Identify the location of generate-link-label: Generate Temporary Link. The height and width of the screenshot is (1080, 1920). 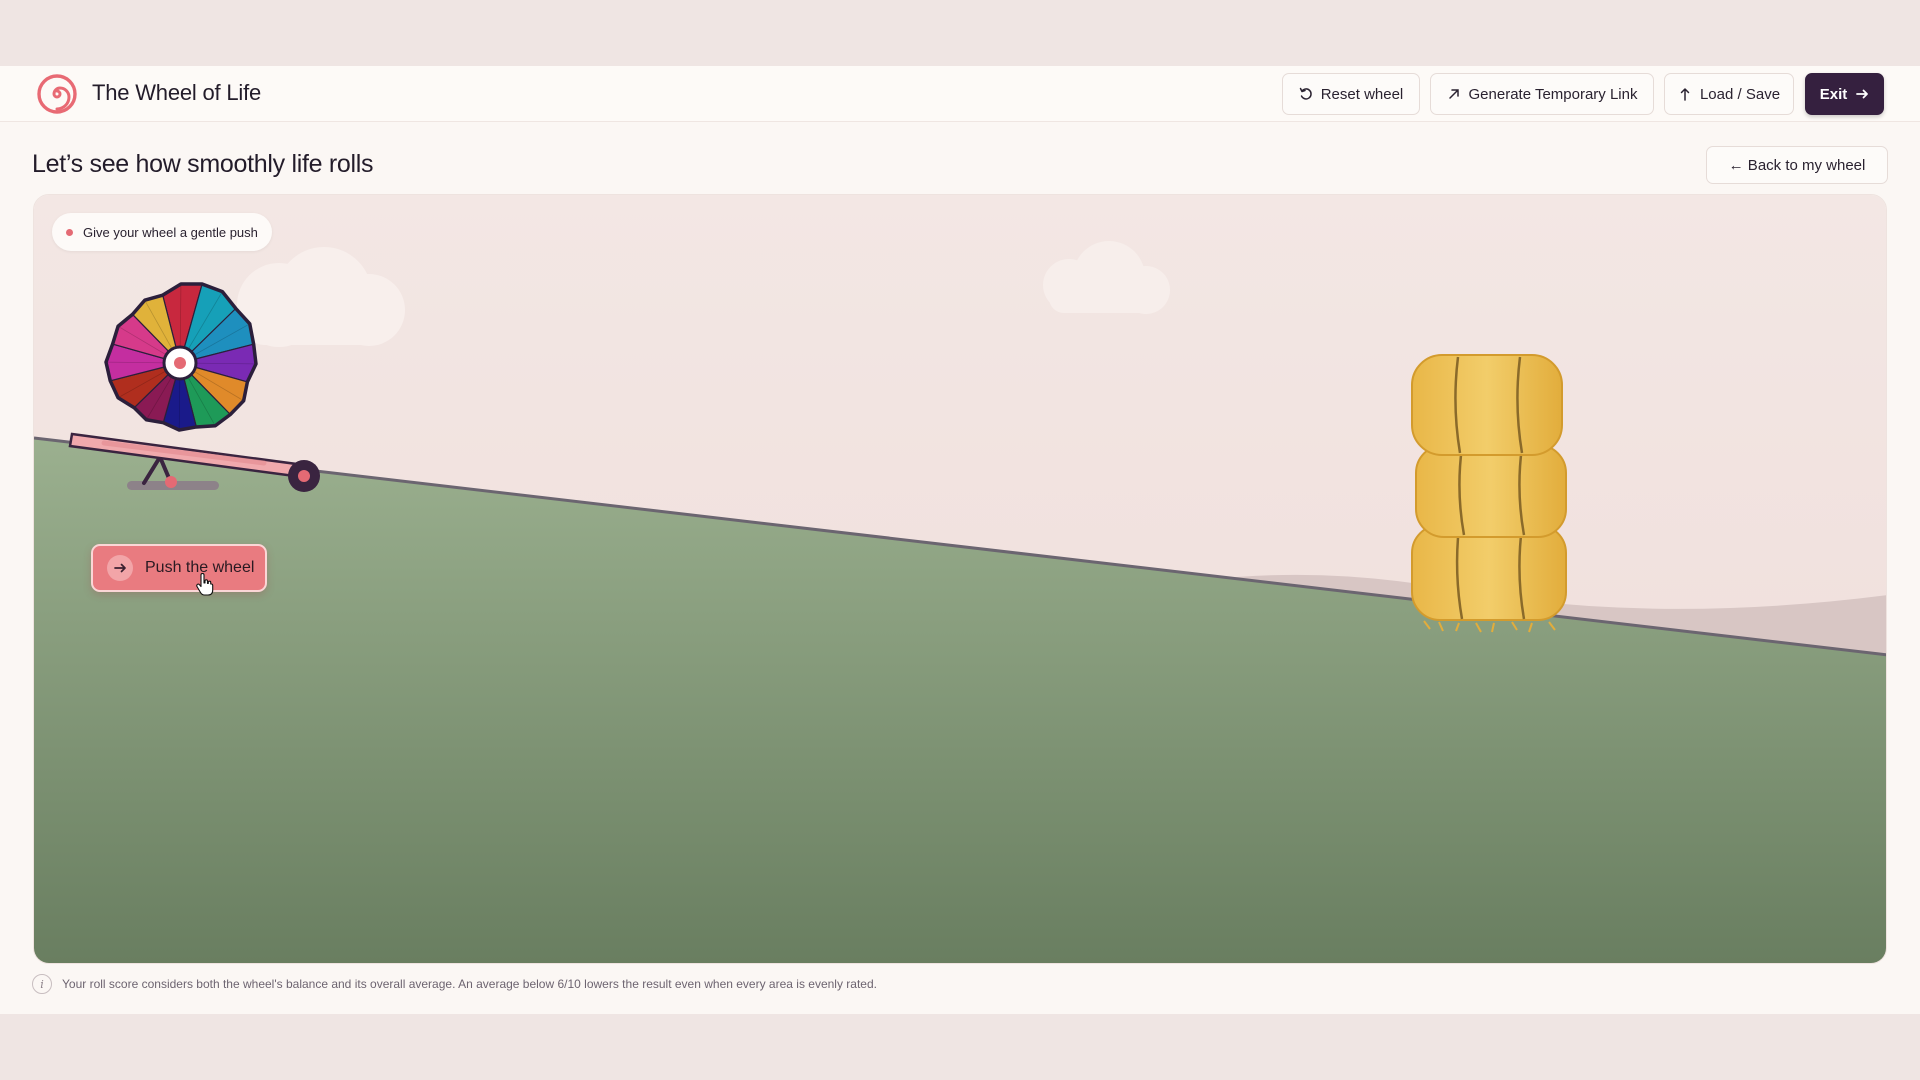
(1553, 94).